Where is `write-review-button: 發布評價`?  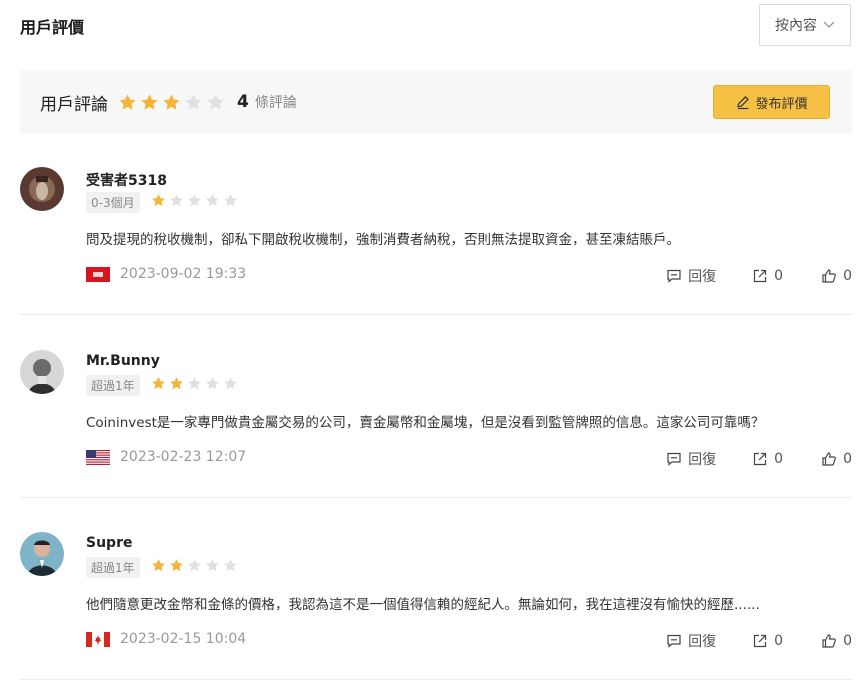 write-review-button: 發布評價 is located at coordinates (771, 102).